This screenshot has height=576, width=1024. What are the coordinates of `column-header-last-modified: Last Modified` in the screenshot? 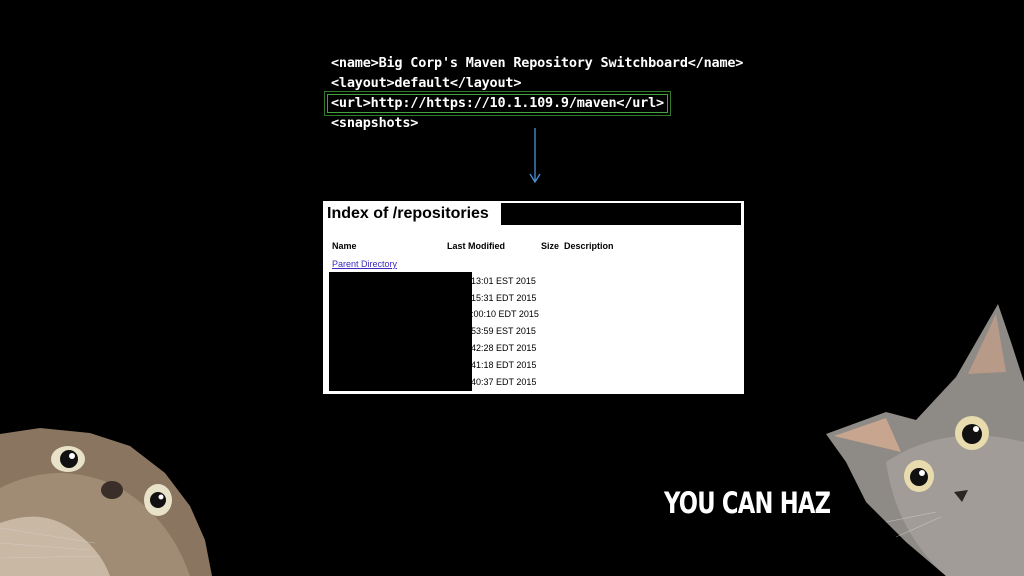 It's located at (476, 246).